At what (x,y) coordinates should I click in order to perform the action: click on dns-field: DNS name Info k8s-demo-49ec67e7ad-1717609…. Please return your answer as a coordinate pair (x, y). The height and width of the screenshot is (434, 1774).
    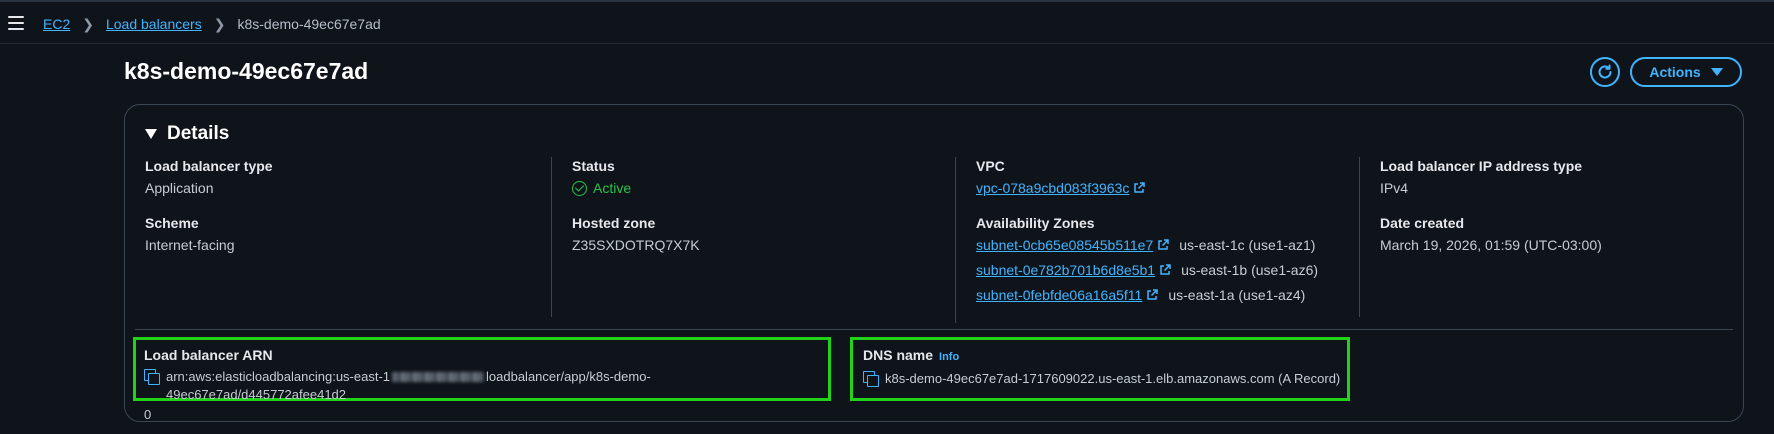
    Looking at the image, I should click on (1100, 369).